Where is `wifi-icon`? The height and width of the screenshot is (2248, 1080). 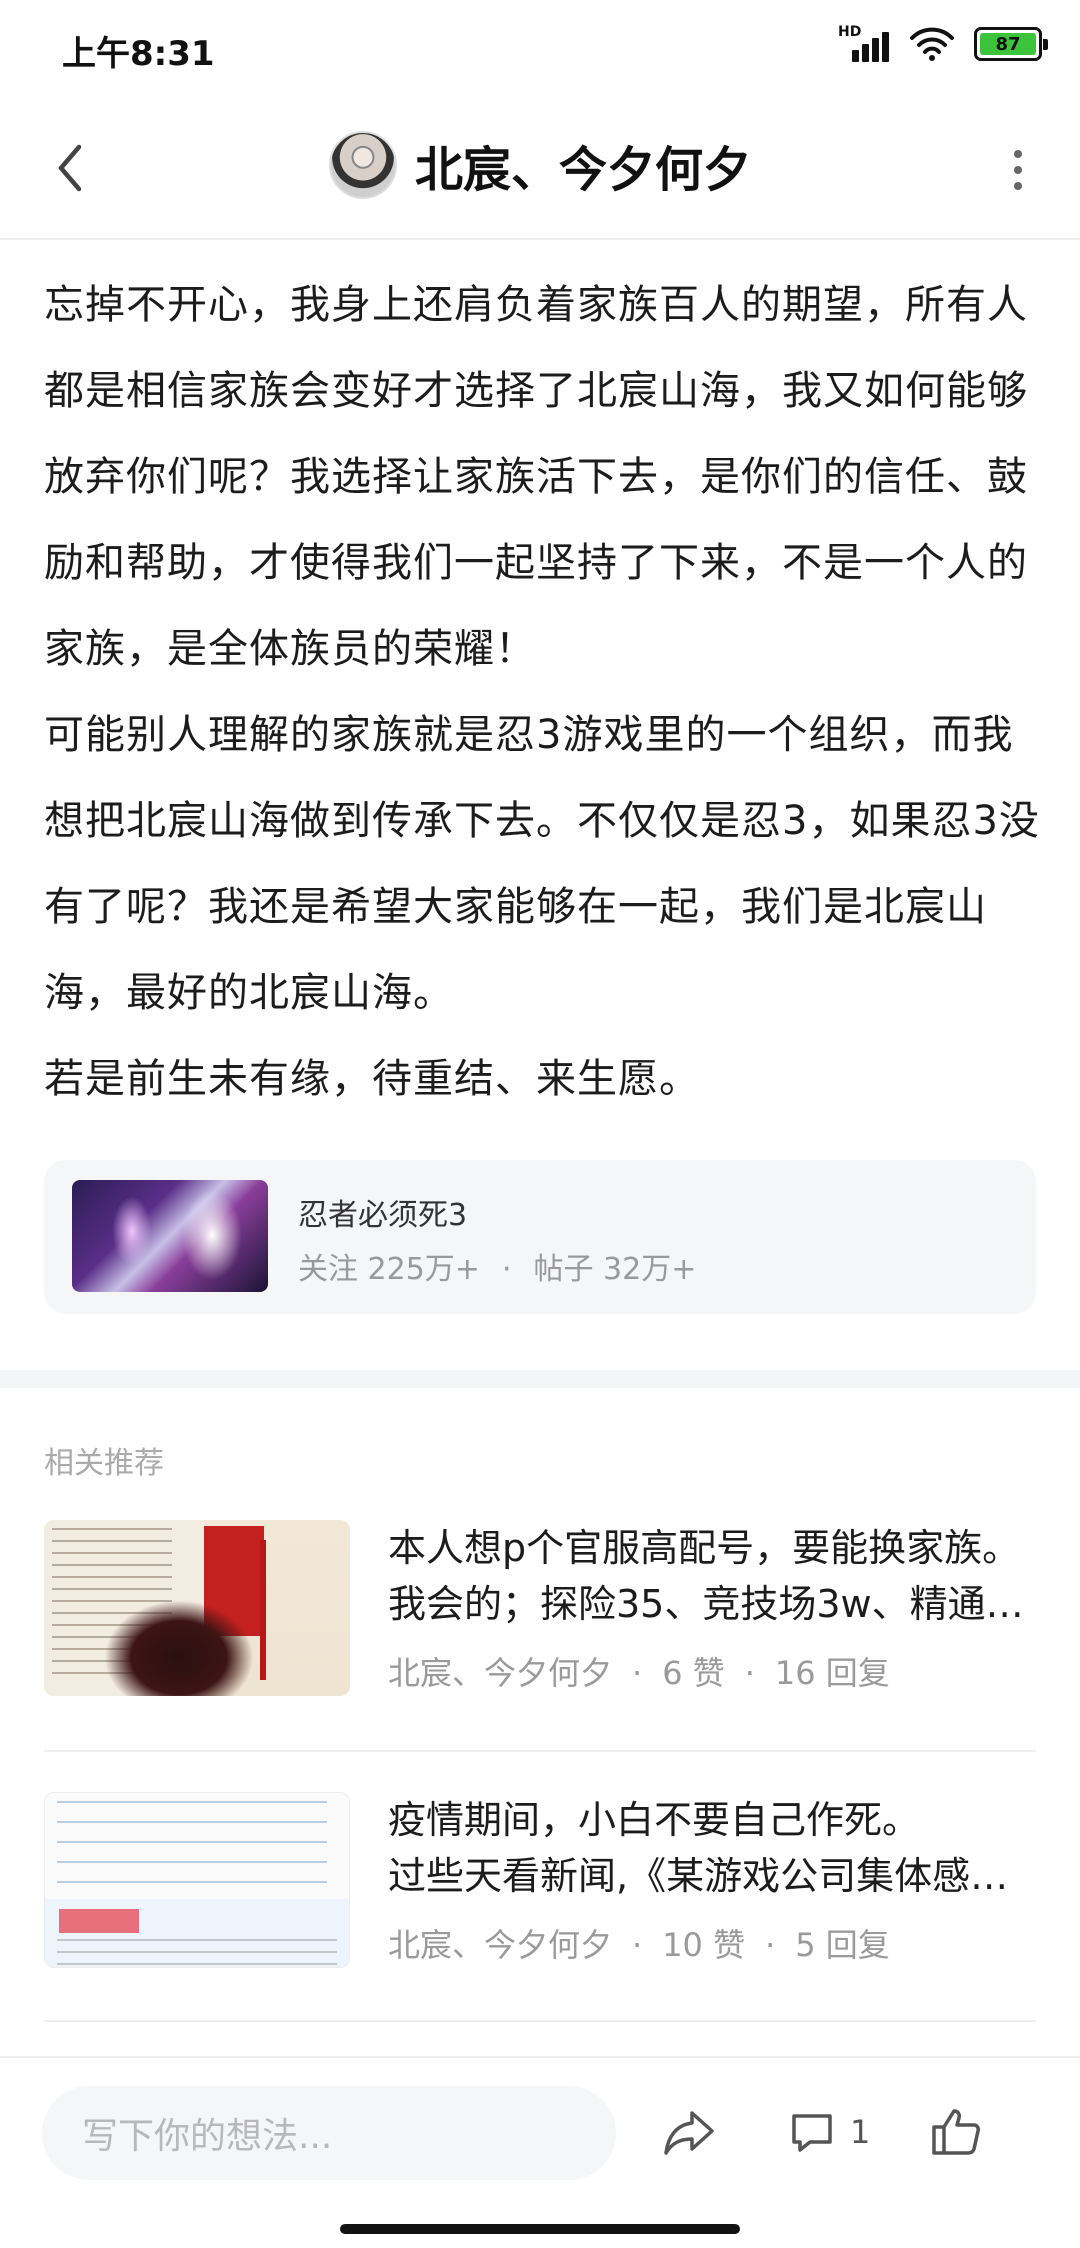
wifi-icon is located at coordinates (932, 44).